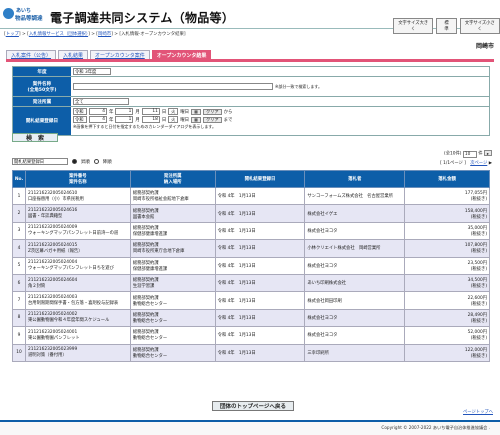 This screenshot has height=435, width=500. I want to click on year-label: 年度, so click(42, 71).